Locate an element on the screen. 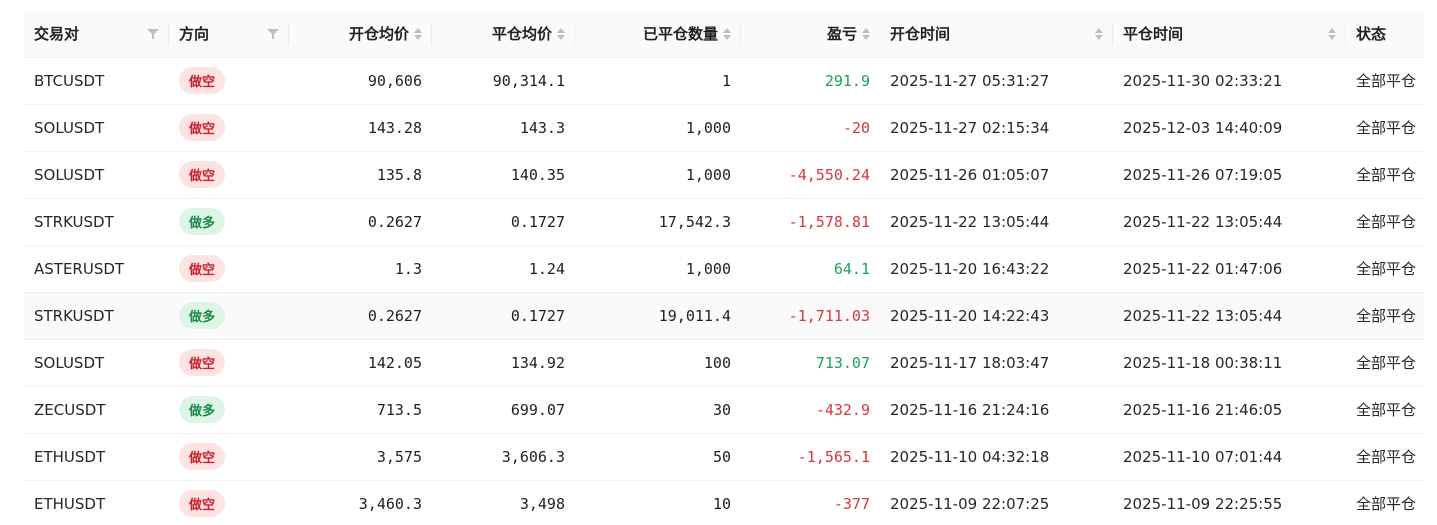 Image resolution: width=1437 pixels, height=525 pixels. cell-close-avg: 143.3 is located at coordinates (503, 128).